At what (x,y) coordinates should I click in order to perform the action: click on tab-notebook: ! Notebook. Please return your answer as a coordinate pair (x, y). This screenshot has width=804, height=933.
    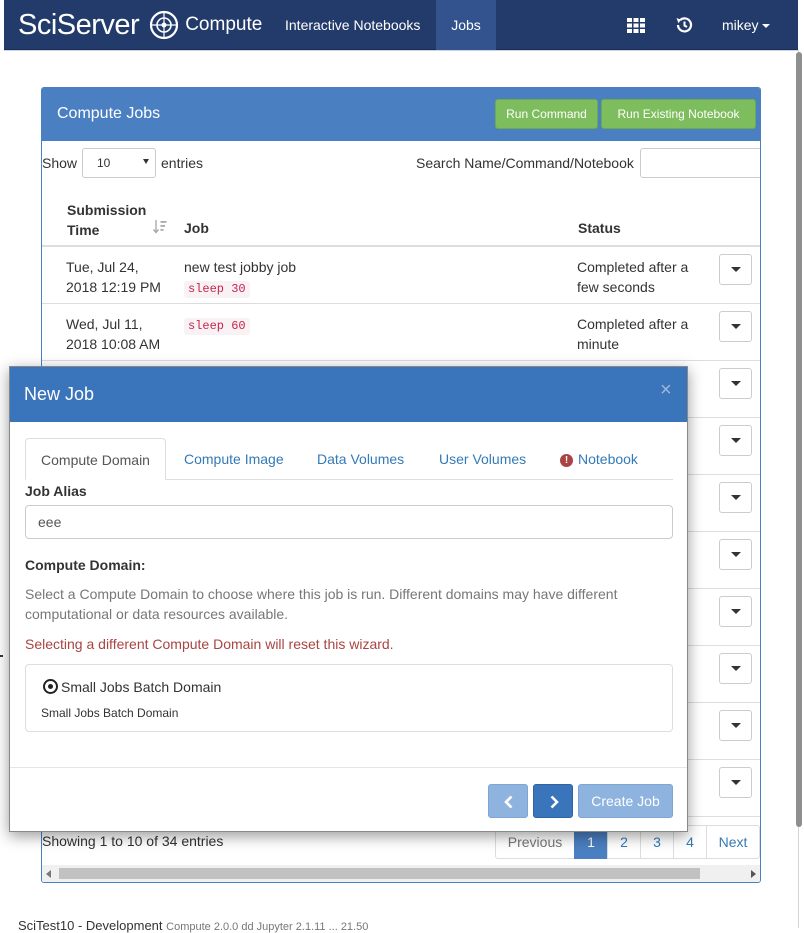
    Looking at the image, I should click on (599, 459).